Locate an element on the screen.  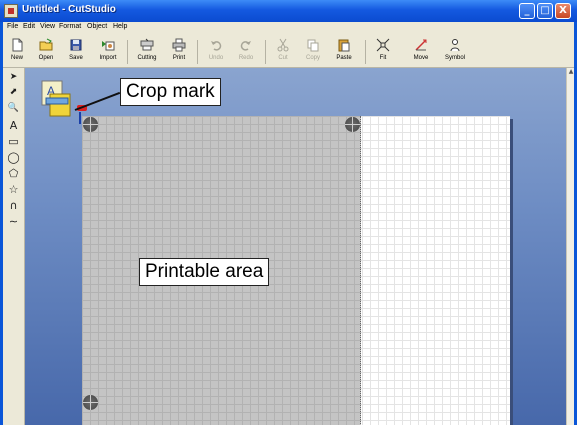
cutting-icon is located at coordinates (147, 44).